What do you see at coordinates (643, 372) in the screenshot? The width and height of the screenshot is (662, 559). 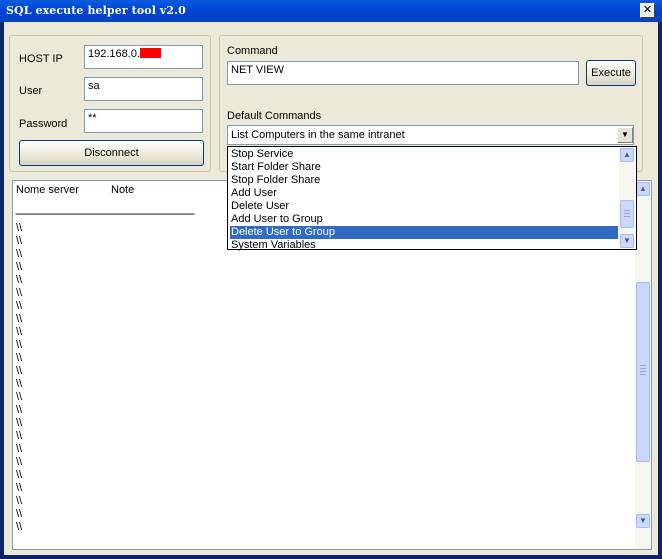 I see `scroll-thumb` at bounding box center [643, 372].